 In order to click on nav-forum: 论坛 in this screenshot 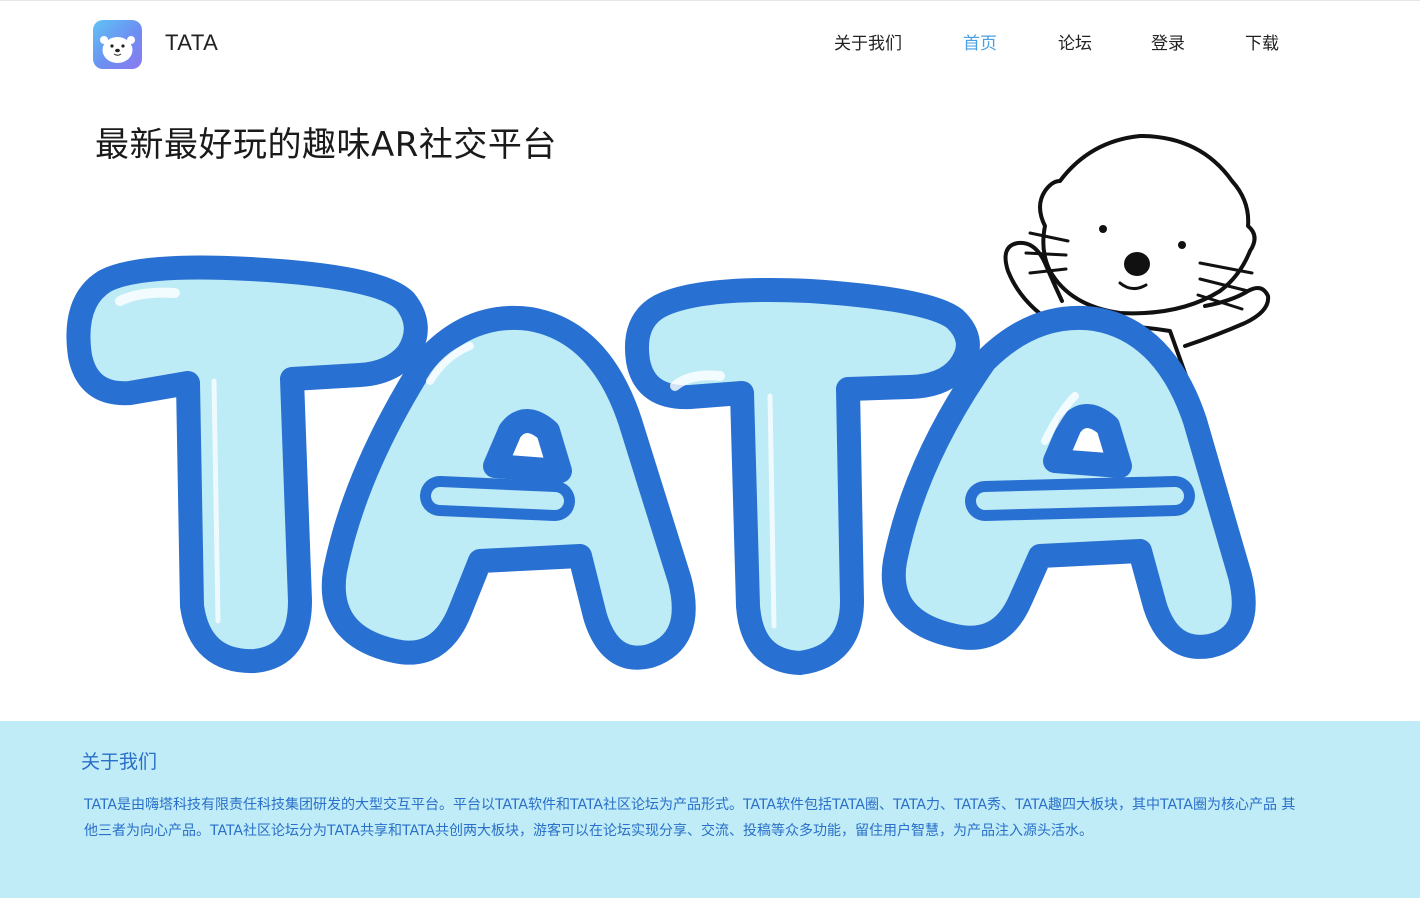, I will do `click(1075, 41)`.